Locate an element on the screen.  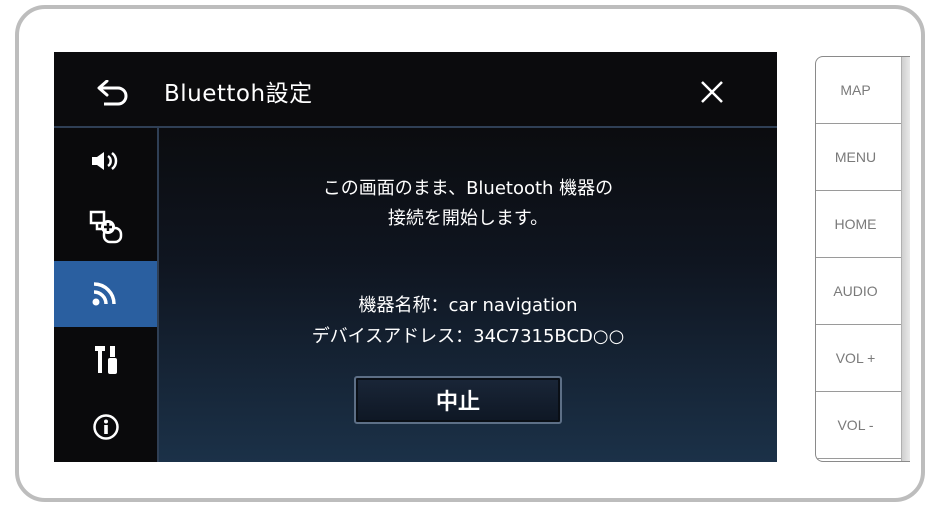
message-line-1: この画面のまま、Bluetooth 機器の is located at coordinates (468, 188).